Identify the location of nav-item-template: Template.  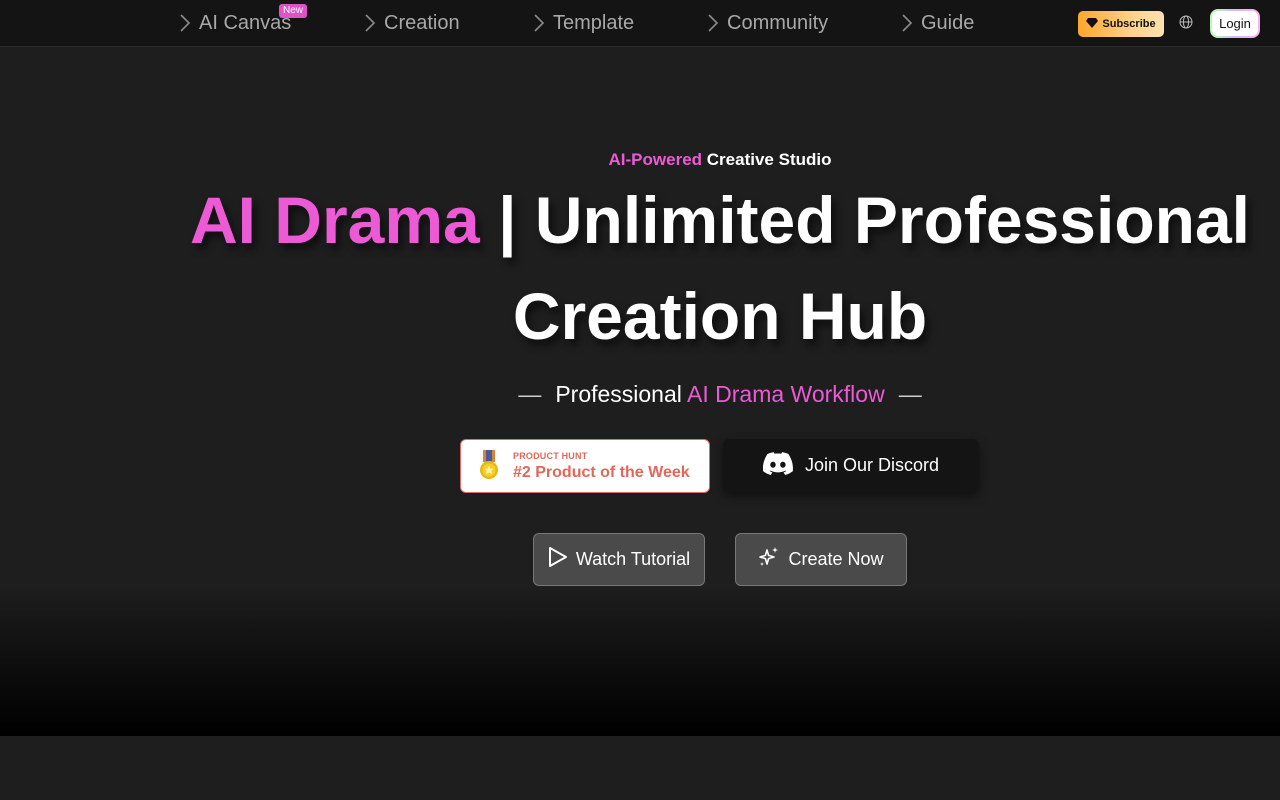
(583, 23).